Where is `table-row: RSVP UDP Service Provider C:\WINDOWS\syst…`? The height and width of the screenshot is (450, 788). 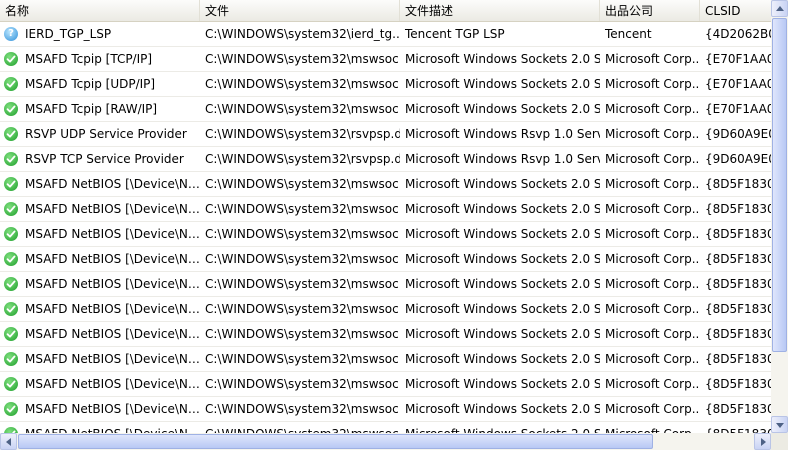
table-row: RSVP UDP Service Provider C:\WINDOWS\syst… is located at coordinates (385, 134).